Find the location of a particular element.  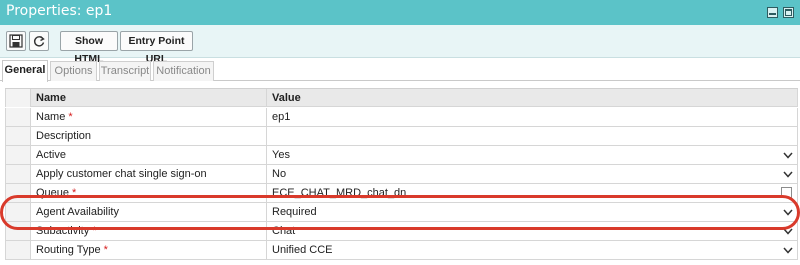

table-row: Agent Availability Required is located at coordinates (401, 212).